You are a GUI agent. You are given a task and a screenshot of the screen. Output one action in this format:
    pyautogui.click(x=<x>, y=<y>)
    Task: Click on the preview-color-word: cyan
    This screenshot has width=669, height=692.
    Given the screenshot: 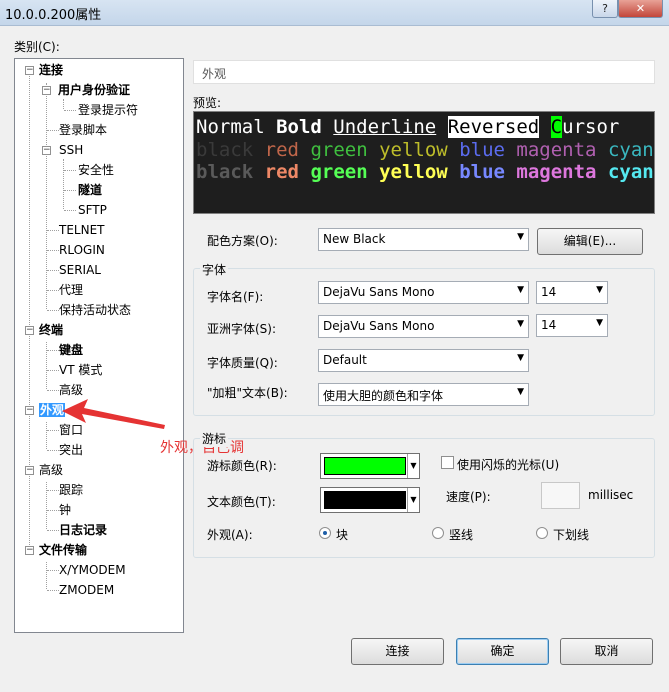 What is the action you would take?
    pyautogui.click(x=630, y=149)
    